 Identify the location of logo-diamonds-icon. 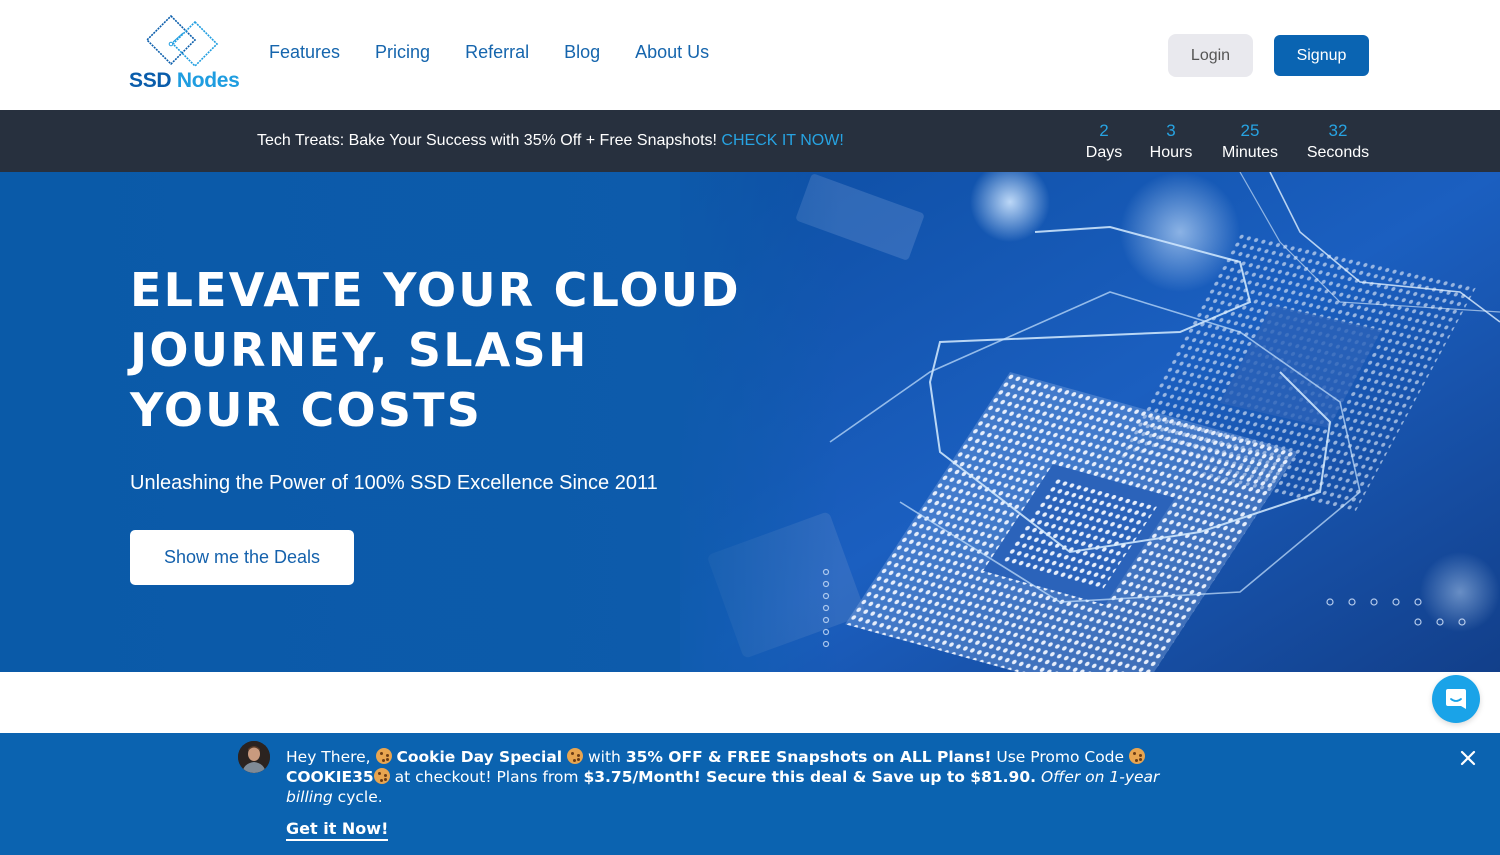
(182, 41).